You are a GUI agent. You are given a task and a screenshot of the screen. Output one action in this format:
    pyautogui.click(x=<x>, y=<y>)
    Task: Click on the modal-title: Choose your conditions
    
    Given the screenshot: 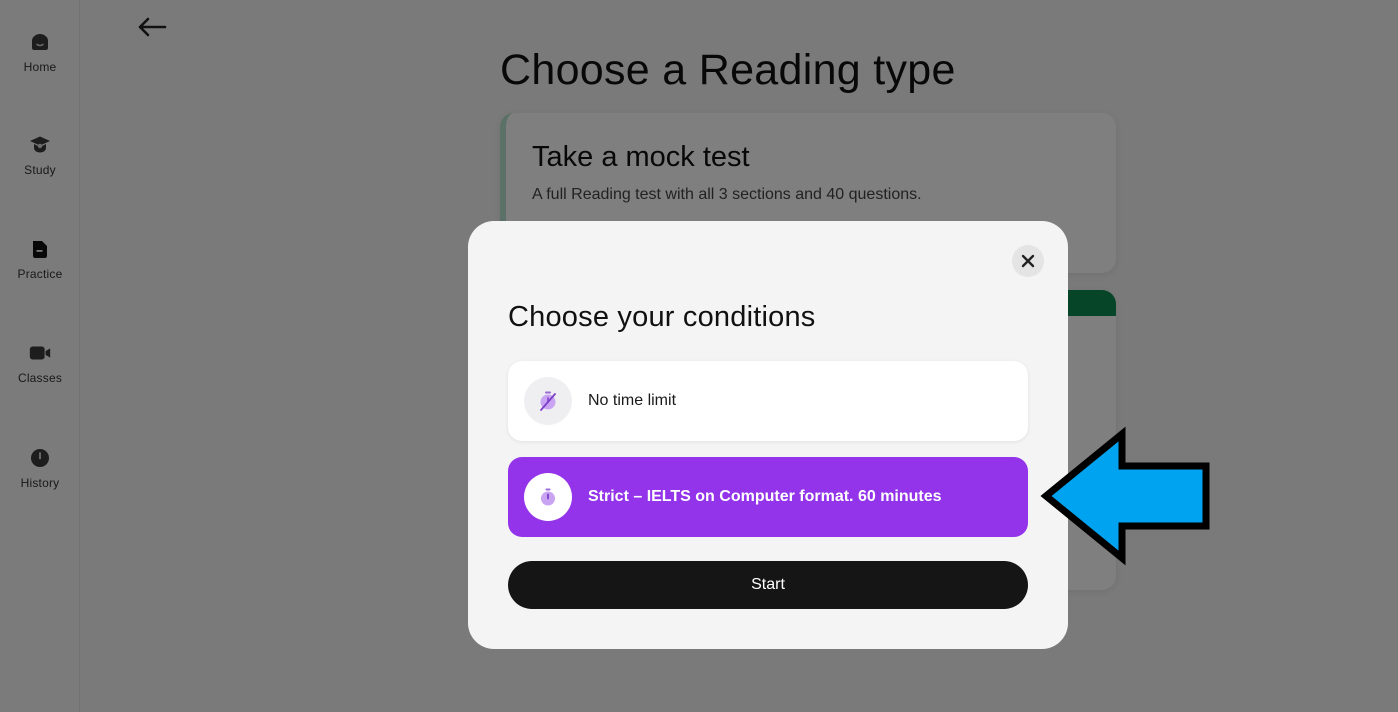 What is the action you would take?
    pyautogui.click(x=662, y=317)
    